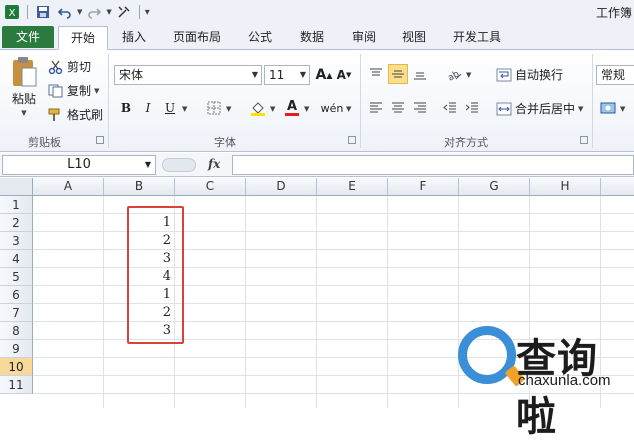 This screenshot has width=634, height=442. I want to click on orientation-dropdown-icon: ▼, so click(468, 75).